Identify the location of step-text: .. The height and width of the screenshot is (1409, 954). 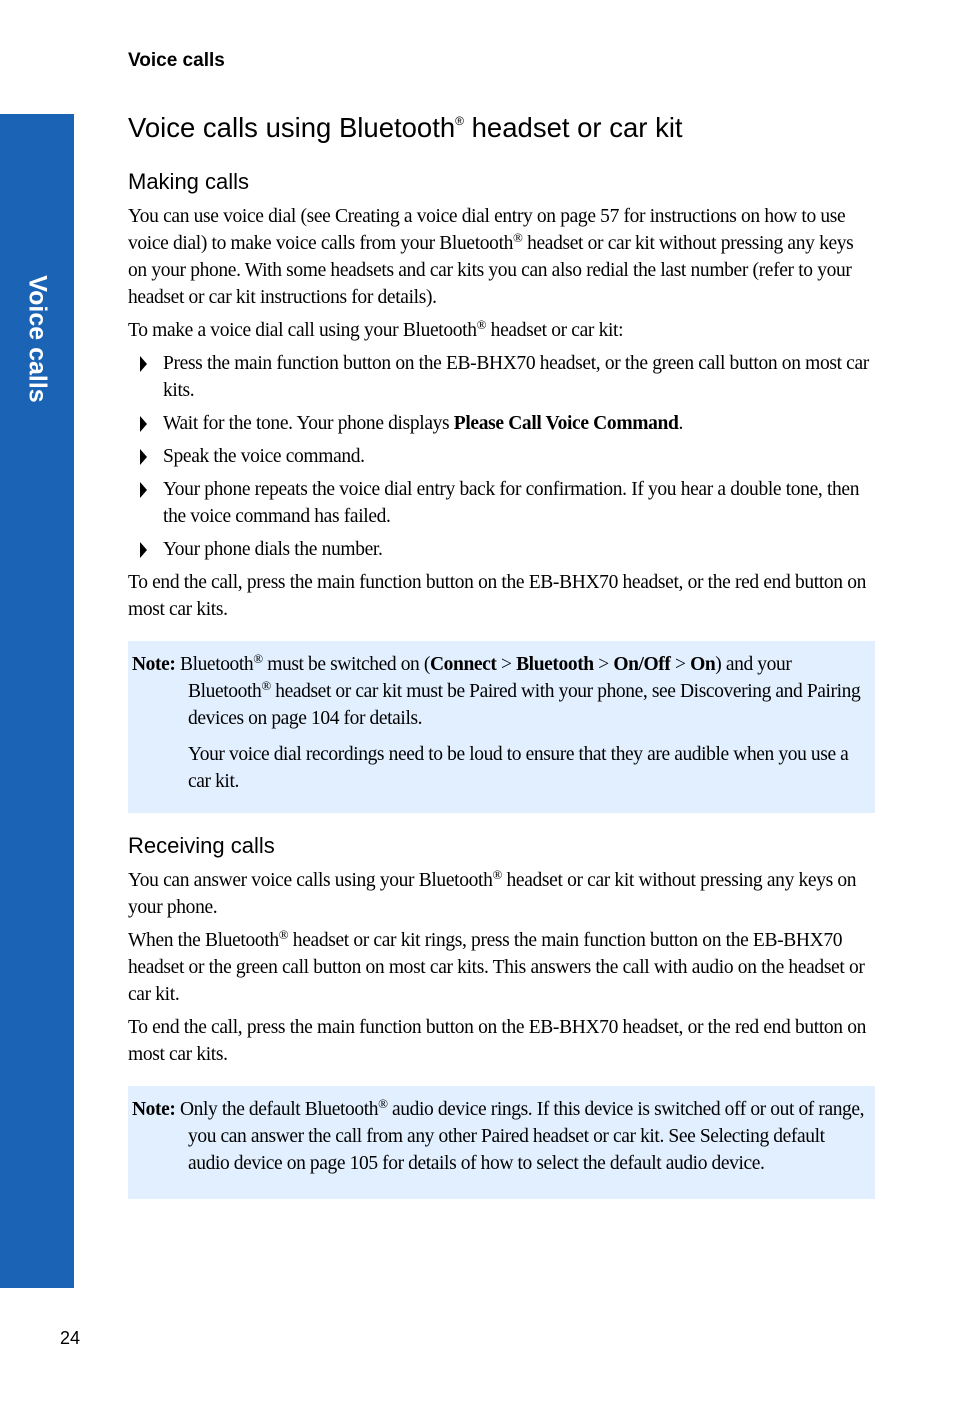
(681, 423).